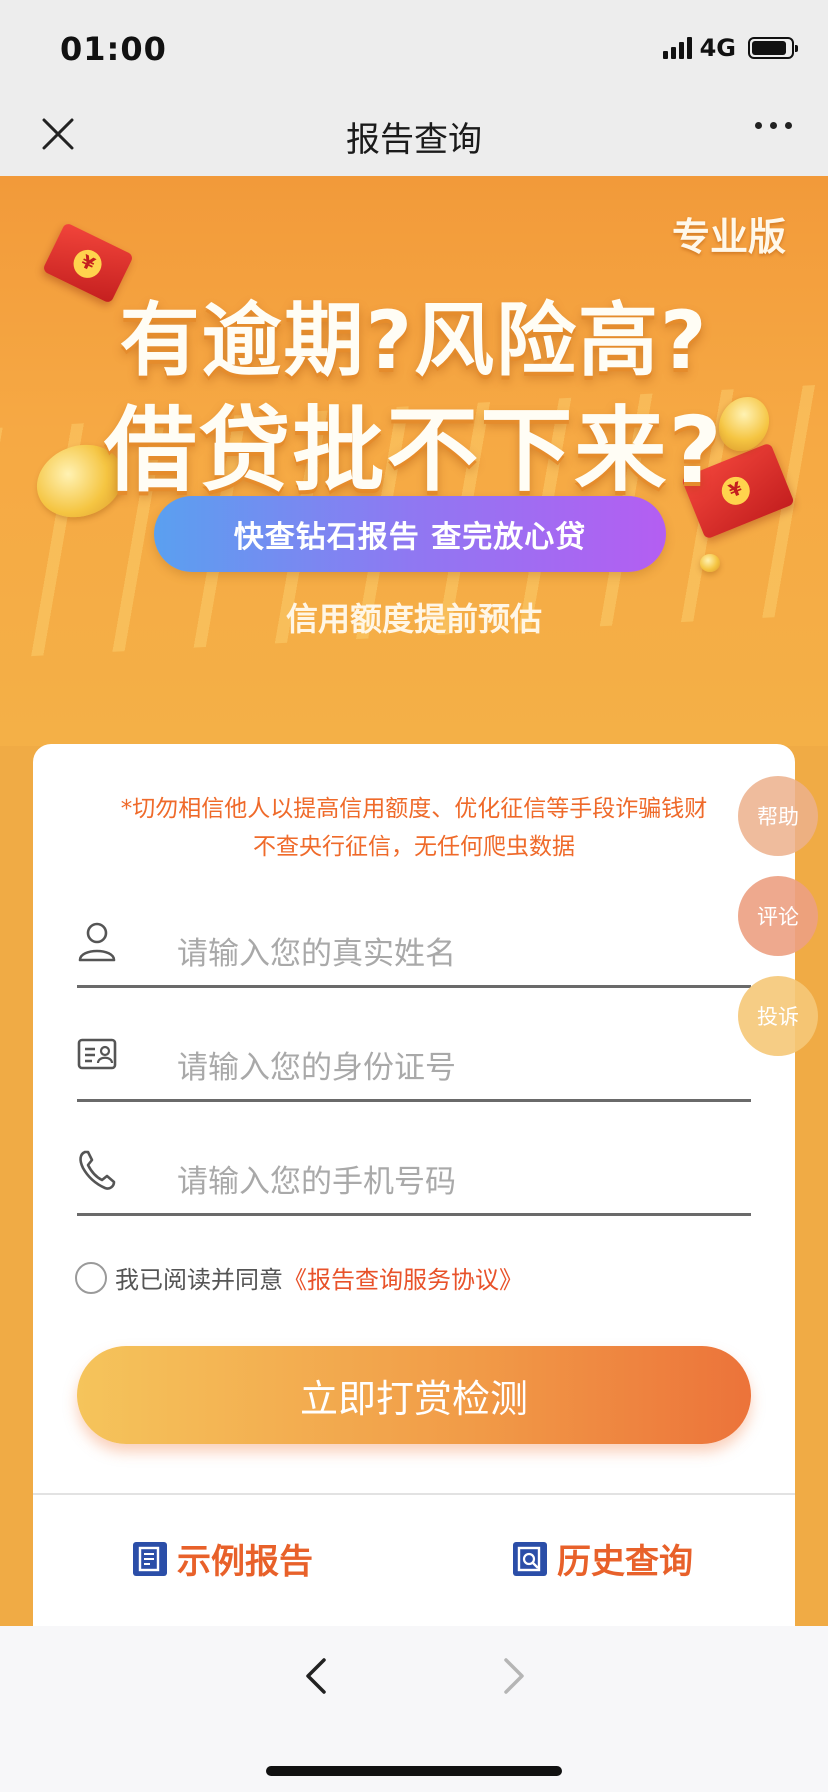 This screenshot has width=828, height=1792. What do you see at coordinates (457, 954) in the screenshot?
I see `name-input` at bounding box center [457, 954].